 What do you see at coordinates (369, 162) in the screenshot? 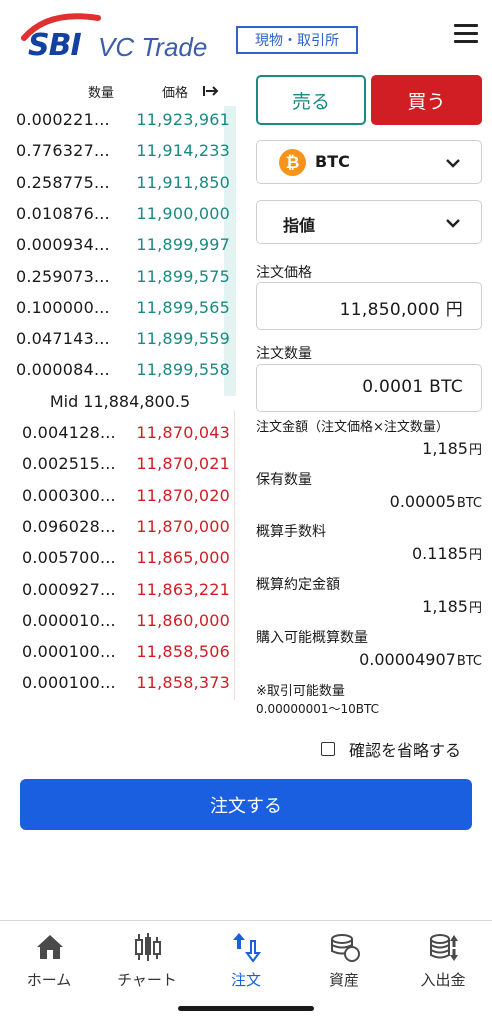
I see `coin-select: ₿ BTC` at bounding box center [369, 162].